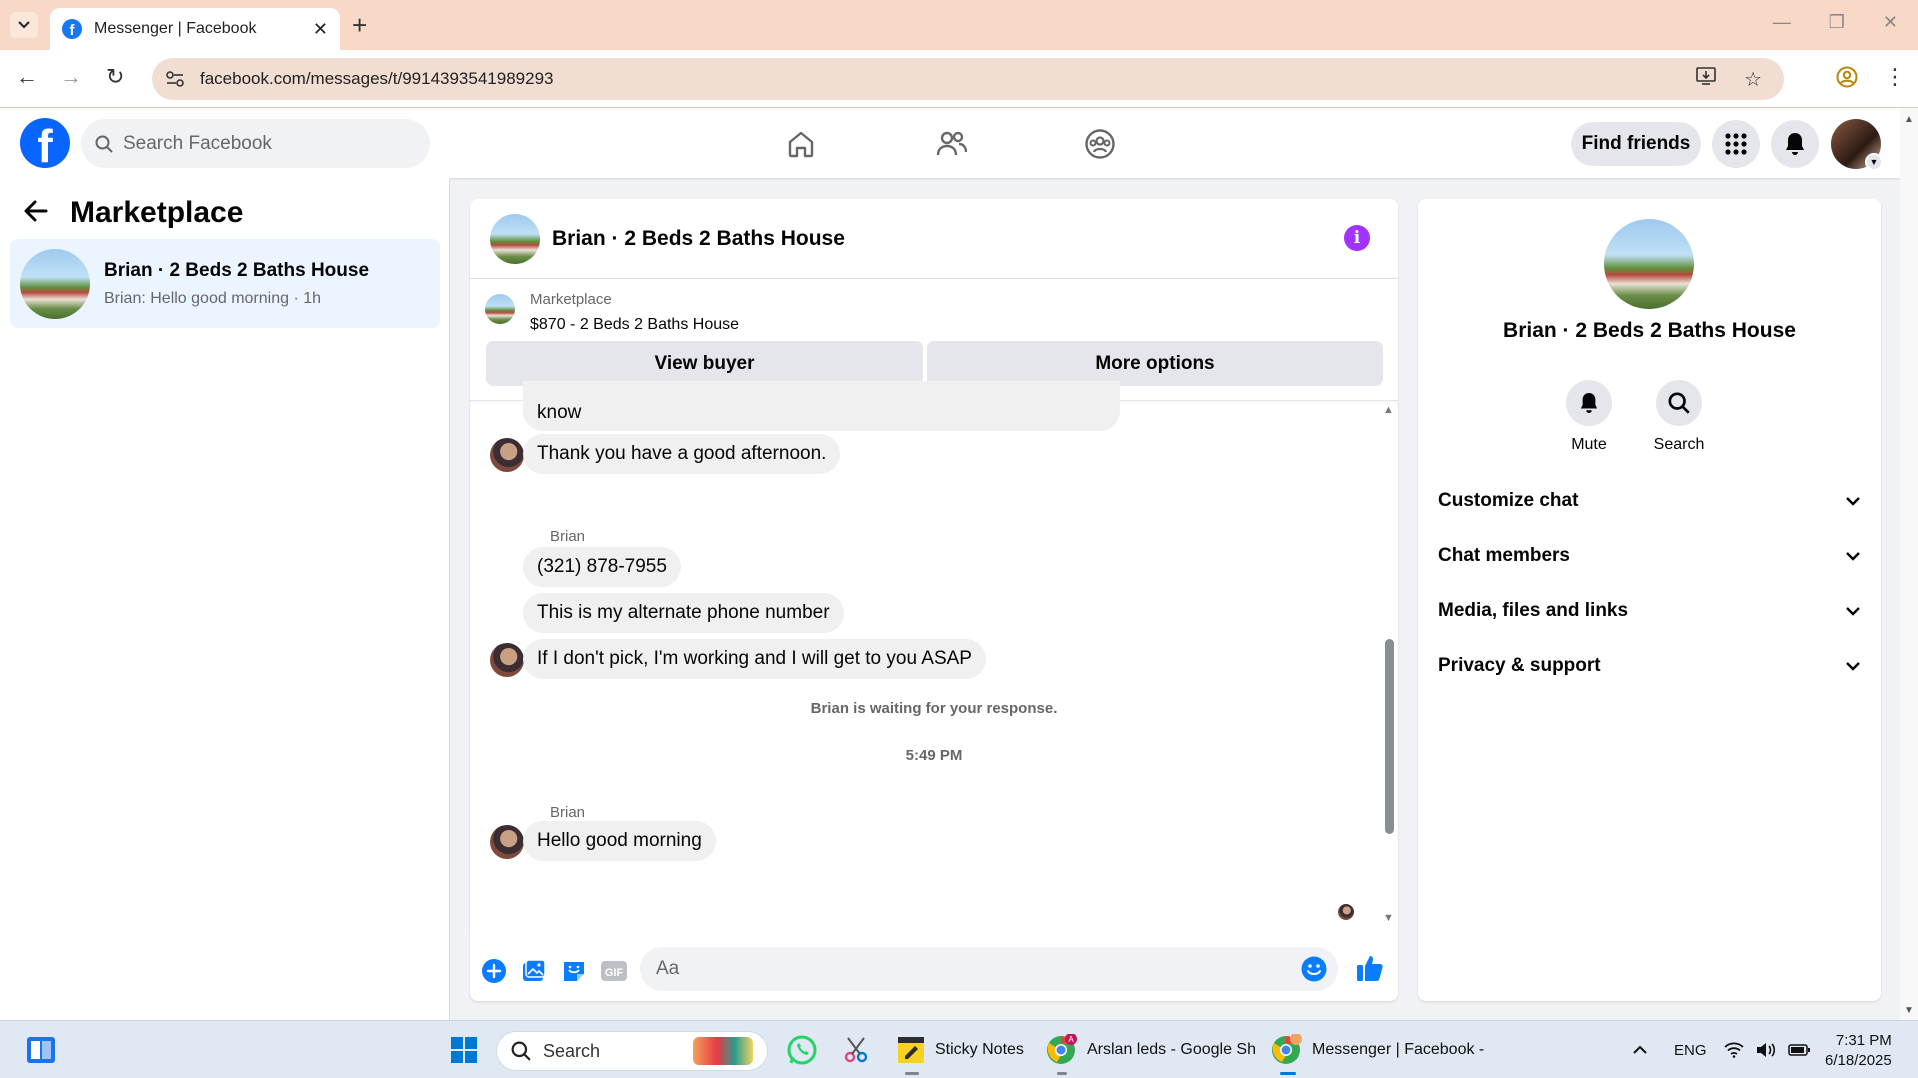 The height and width of the screenshot is (1078, 1918). I want to click on taskbar-search, so click(632, 1051).